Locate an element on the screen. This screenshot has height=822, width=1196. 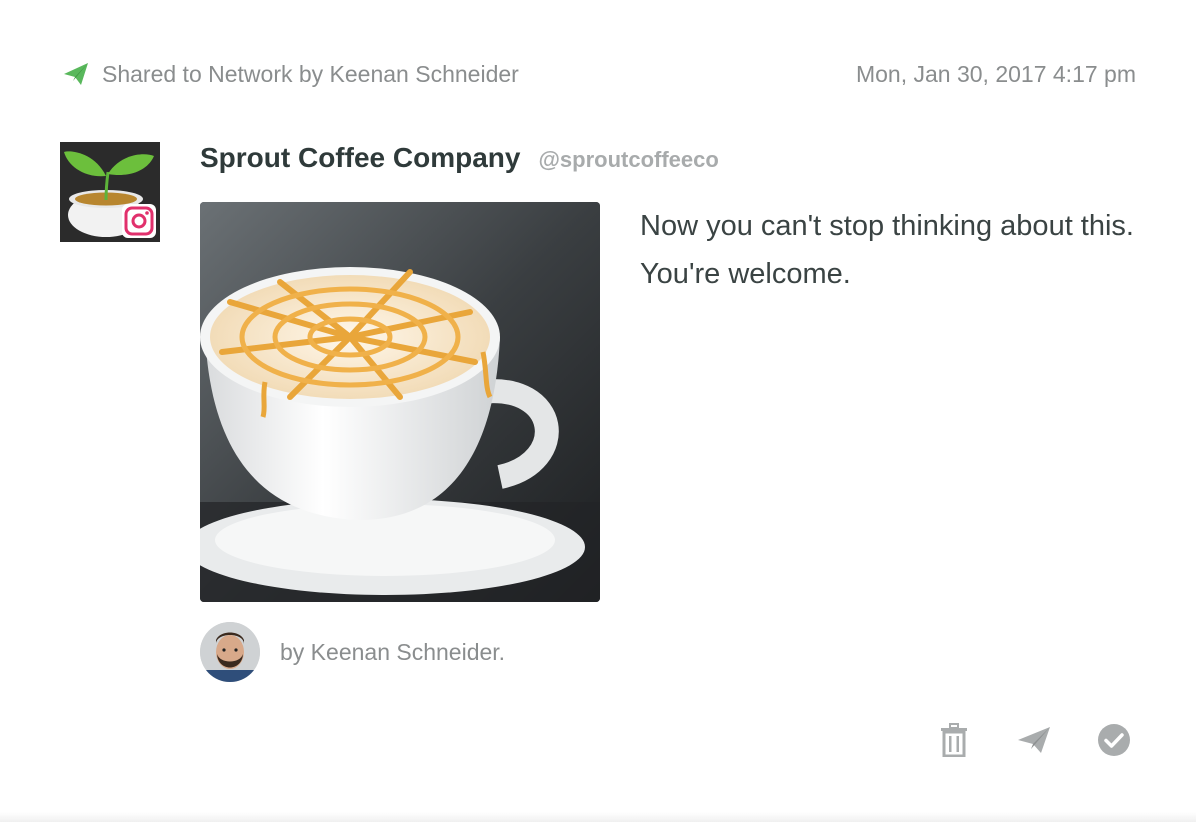
profile-avatar is located at coordinates (110, 192).